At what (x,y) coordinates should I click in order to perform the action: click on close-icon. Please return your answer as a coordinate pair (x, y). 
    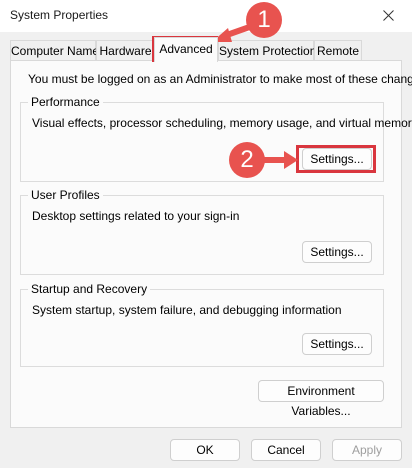
    Looking at the image, I should click on (388, 15).